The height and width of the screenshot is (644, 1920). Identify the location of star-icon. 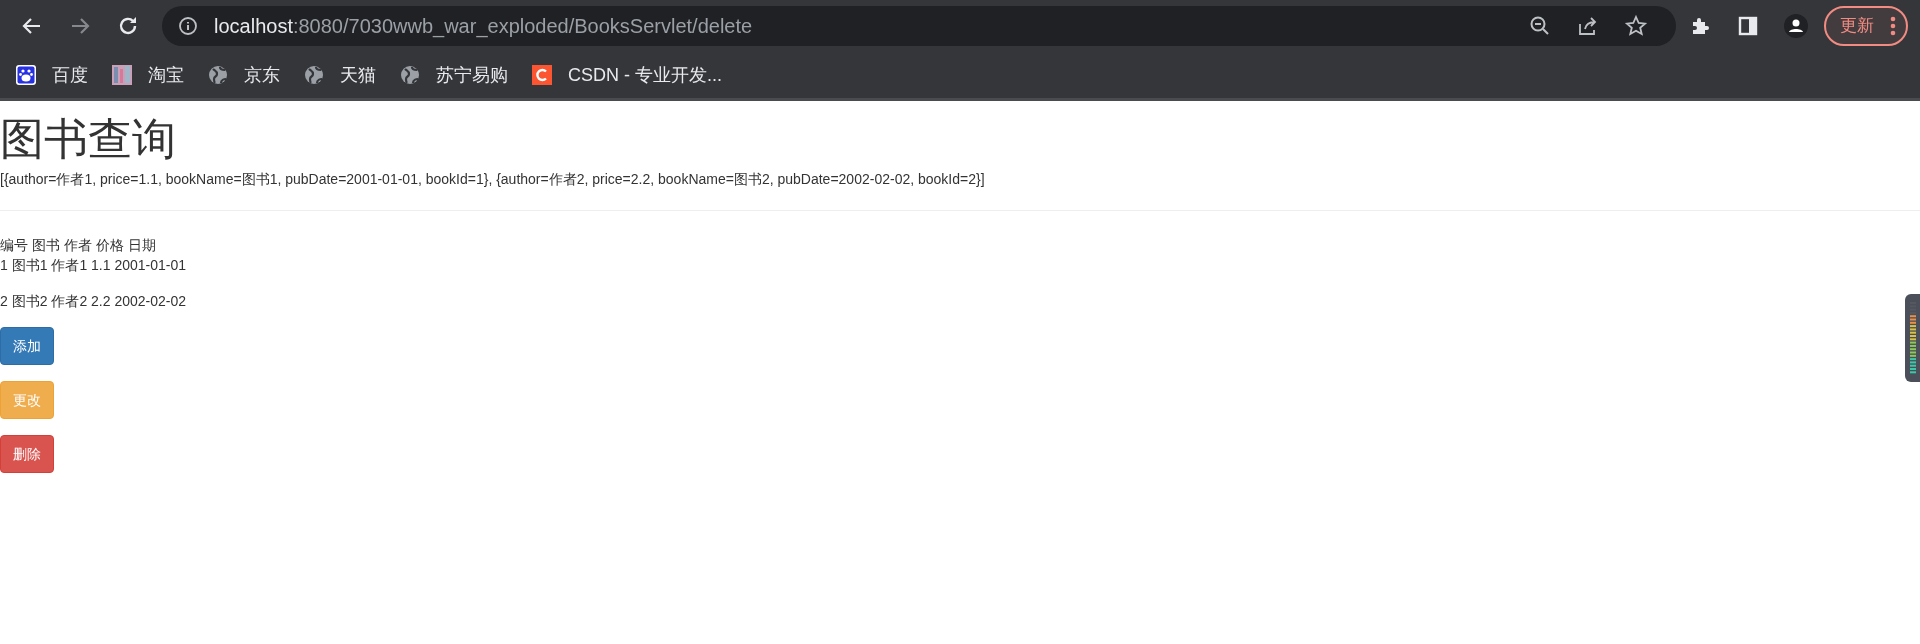
(1636, 26).